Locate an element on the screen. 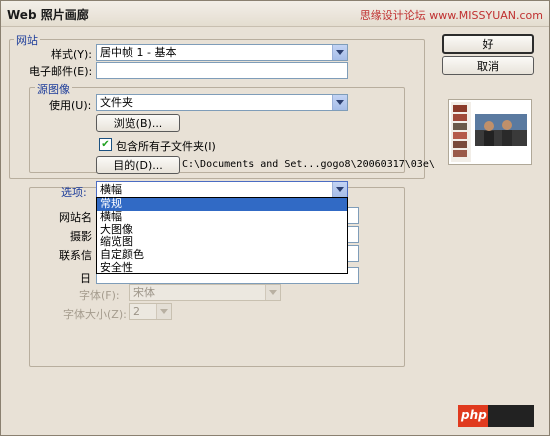  email-field is located at coordinates (222, 70).